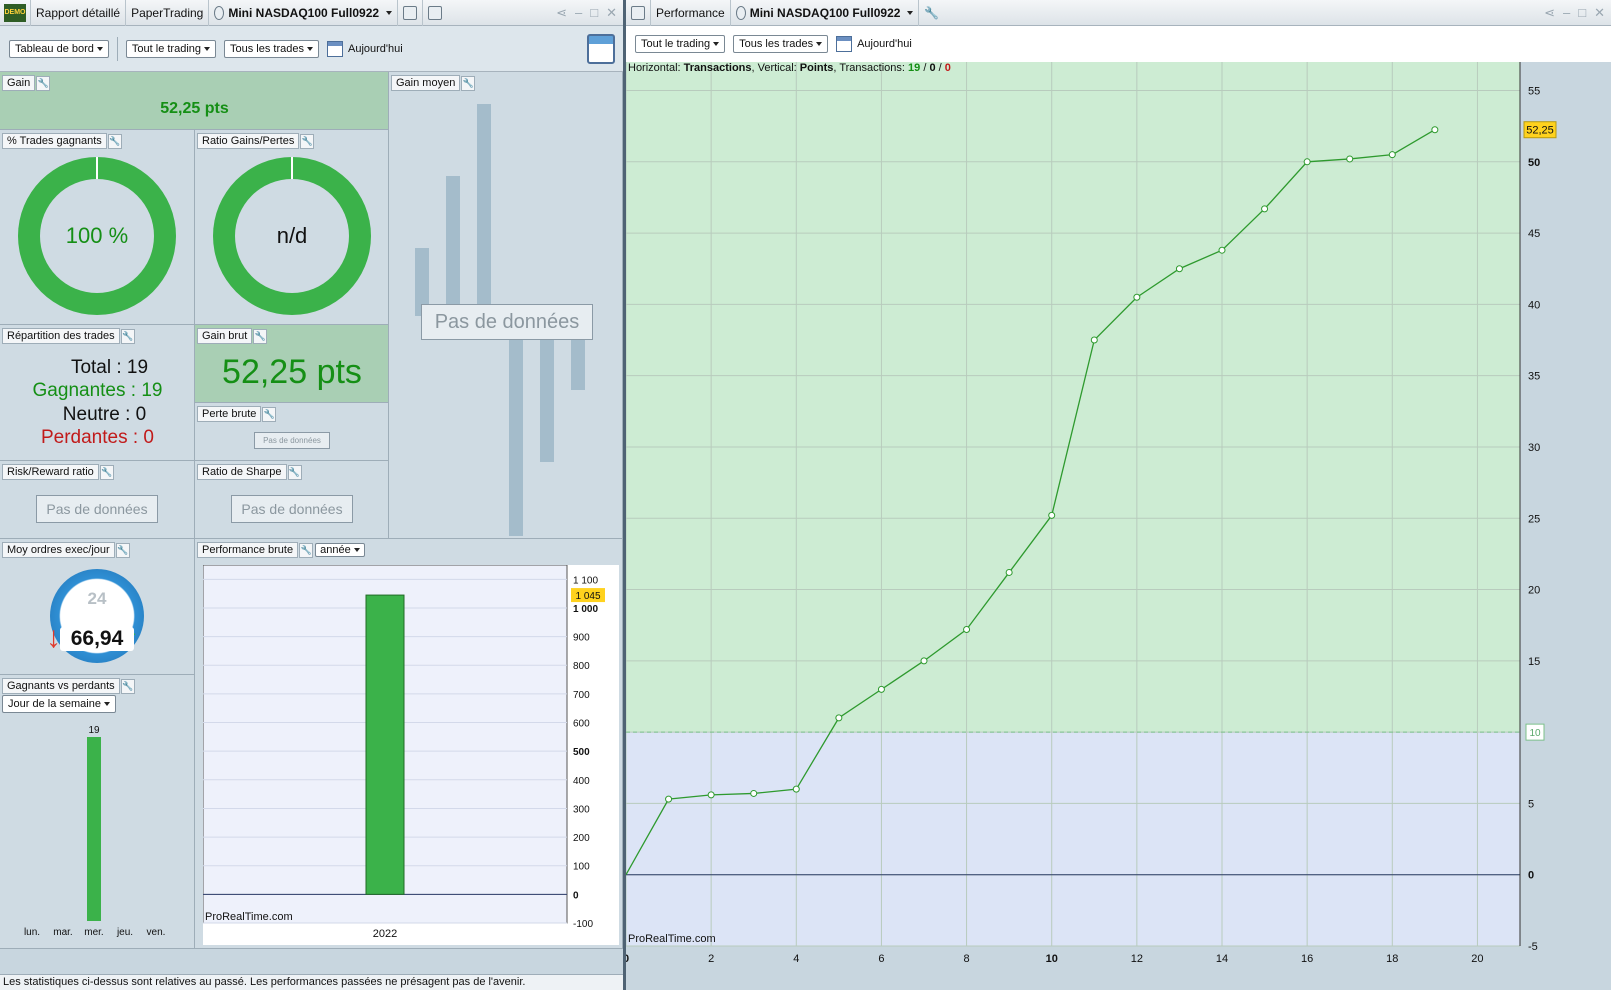  Describe the element at coordinates (627, 959) in the screenshot. I see `x-tick-label: 0` at that location.